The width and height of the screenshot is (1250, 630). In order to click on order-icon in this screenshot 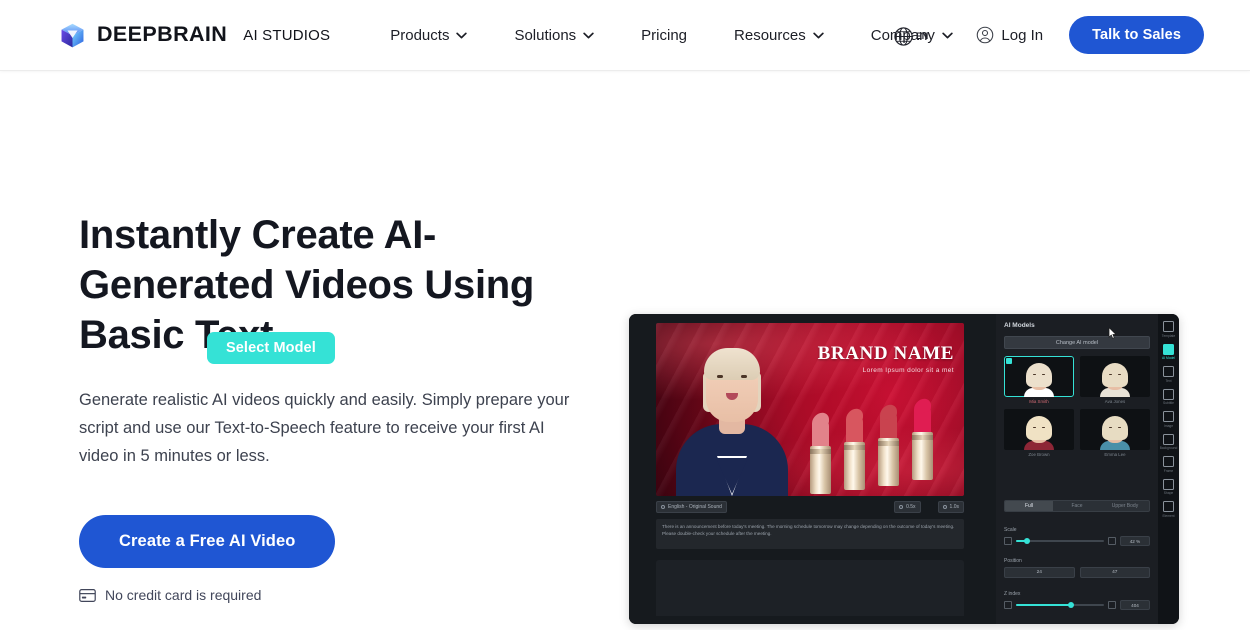, I will do `click(1112, 605)`.